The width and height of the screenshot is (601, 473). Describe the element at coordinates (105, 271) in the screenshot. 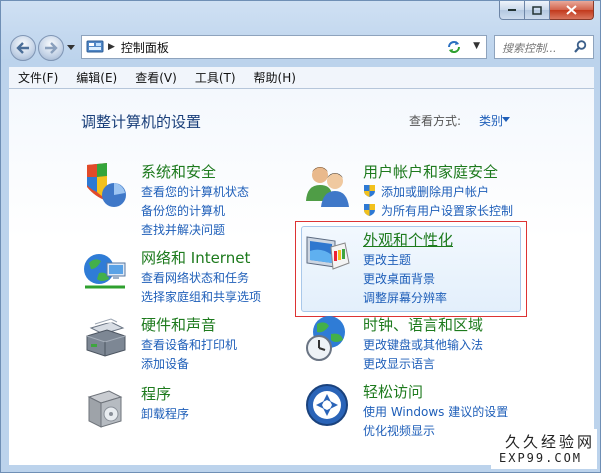

I see `globe-network-icon` at that location.